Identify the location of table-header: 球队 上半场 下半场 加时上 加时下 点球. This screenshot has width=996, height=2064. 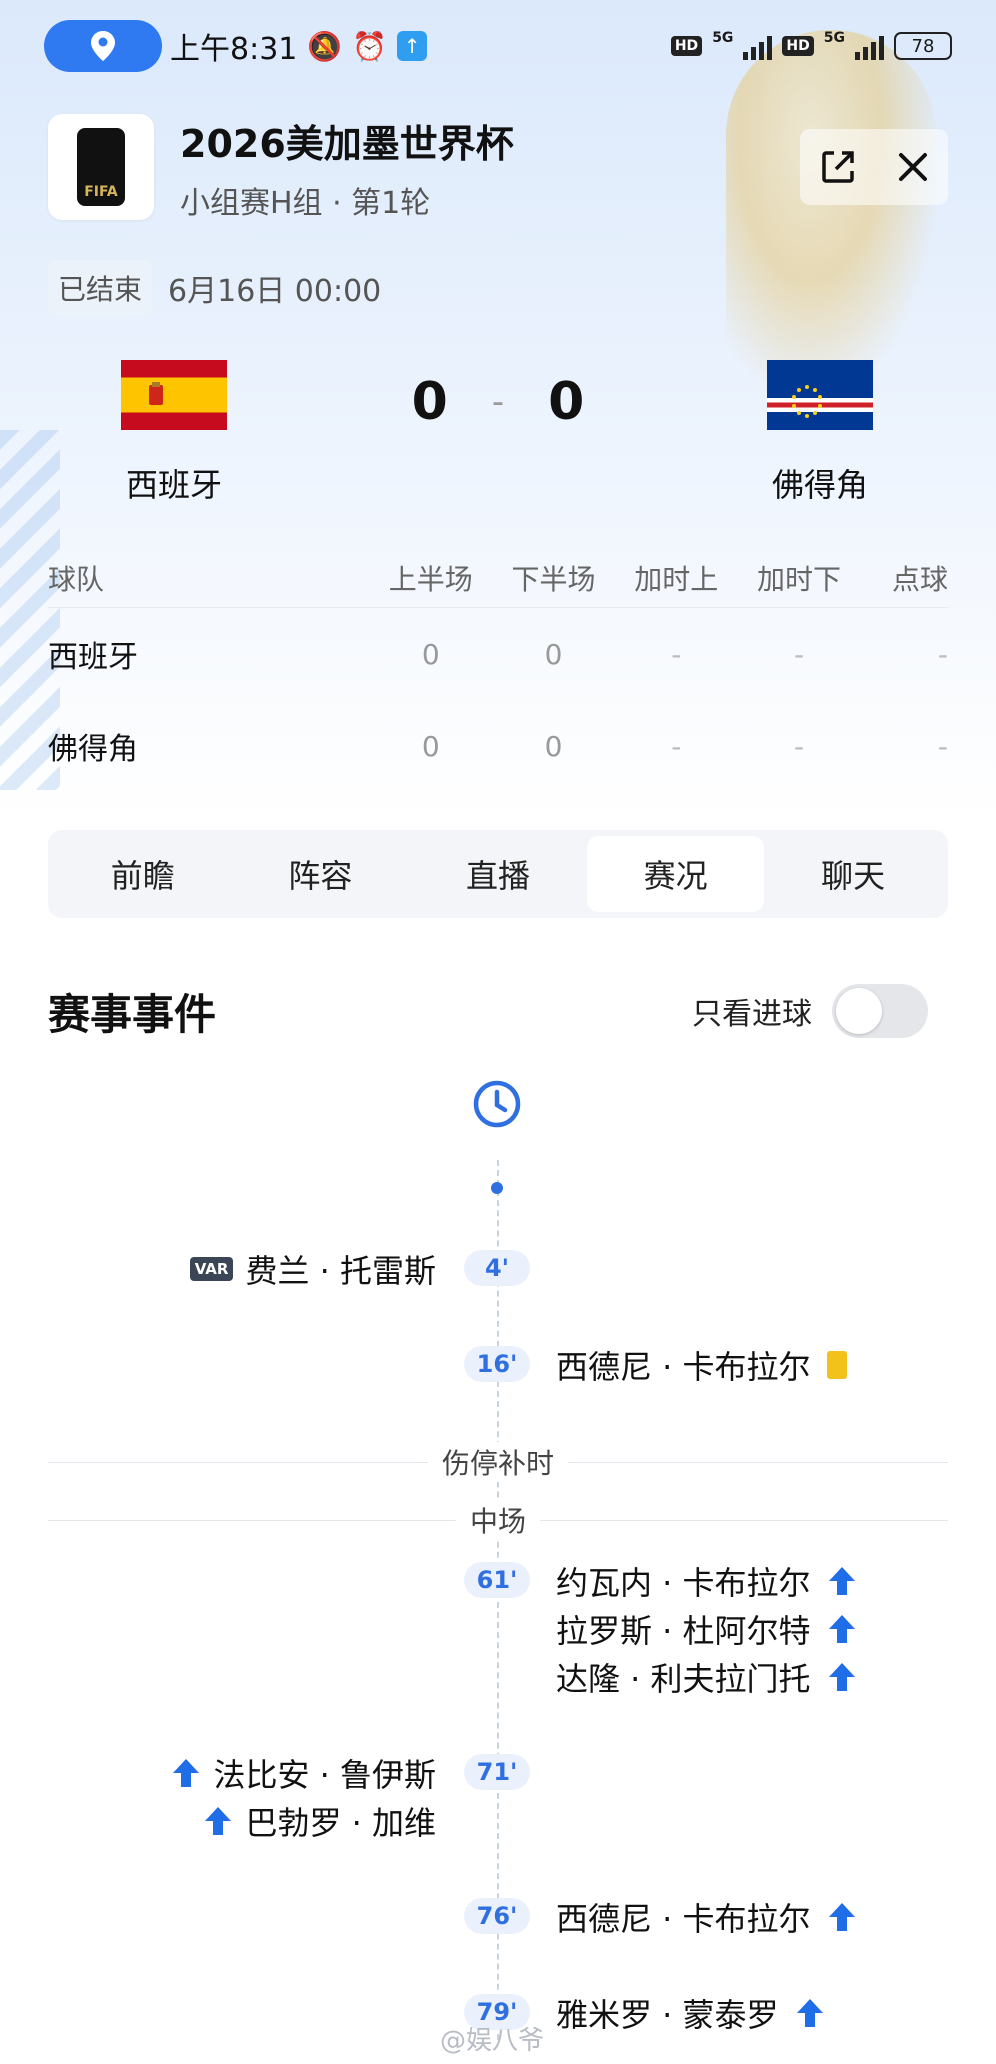
(498, 578).